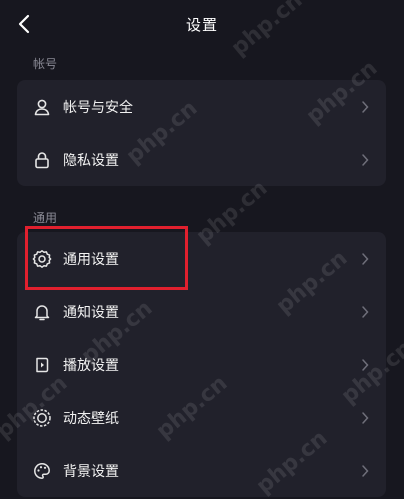 The width and height of the screenshot is (404, 499). I want to click on section-label-general: 通用, so click(45, 218).